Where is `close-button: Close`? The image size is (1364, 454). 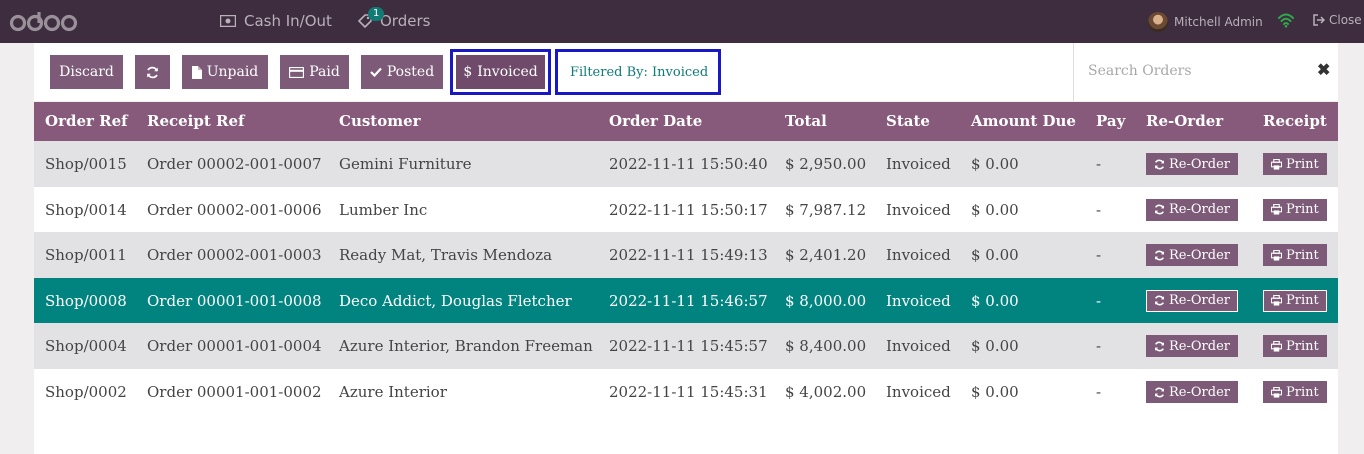
close-button: Close is located at coordinates (1337, 20).